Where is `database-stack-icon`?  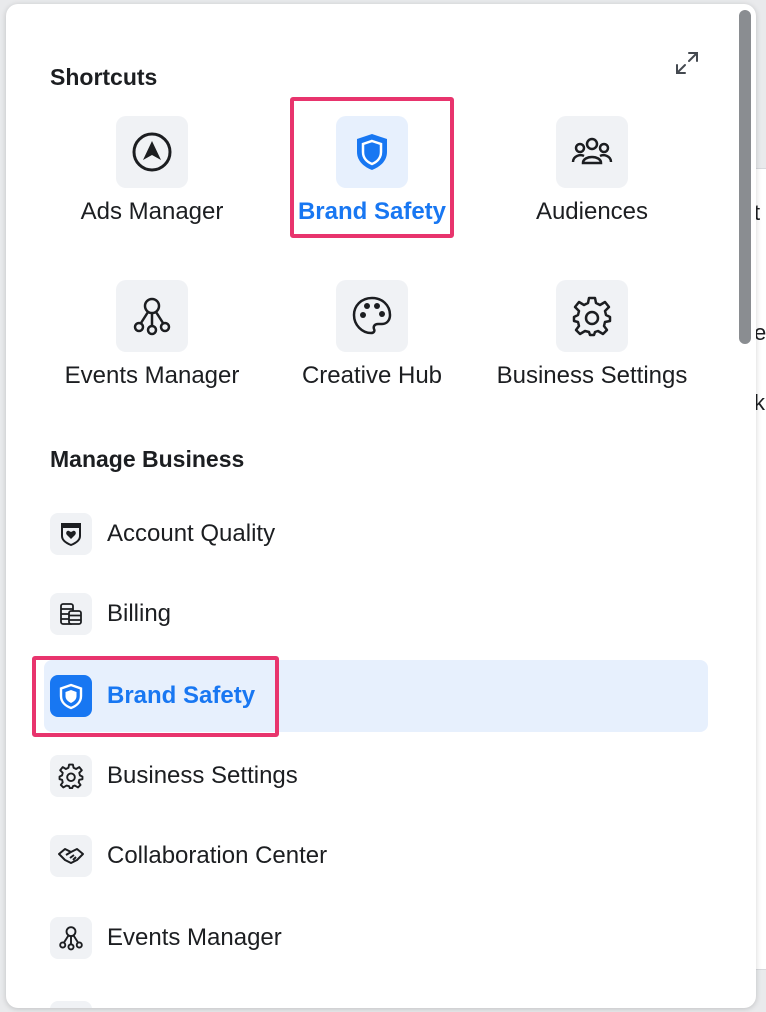 database-stack-icon is located at coordinates (71, 614).